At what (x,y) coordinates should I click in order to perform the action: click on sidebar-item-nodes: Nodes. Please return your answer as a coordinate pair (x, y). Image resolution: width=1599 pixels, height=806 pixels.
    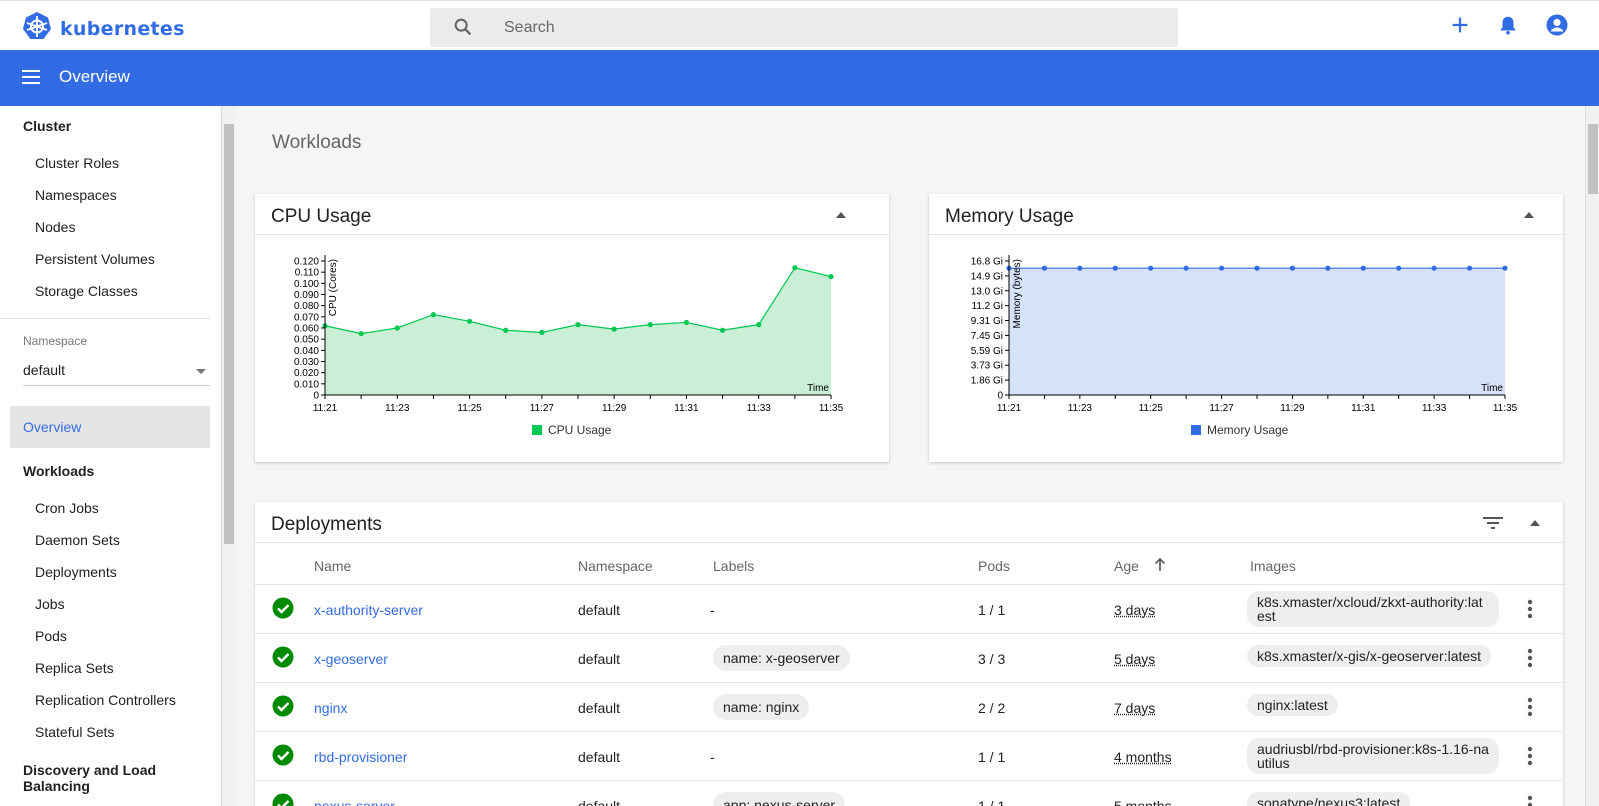
    Looking at the image, I should click on (55, 227).